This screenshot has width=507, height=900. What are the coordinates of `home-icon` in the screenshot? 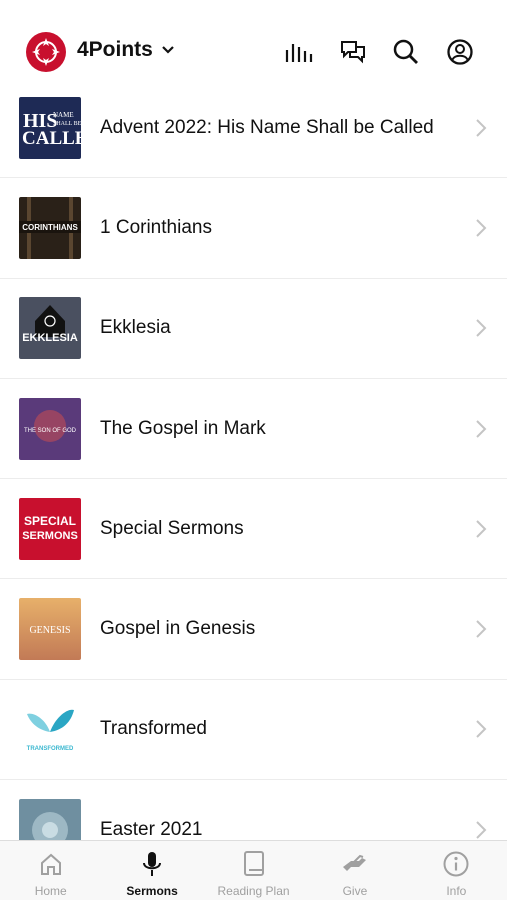 It's located at (51, 864).